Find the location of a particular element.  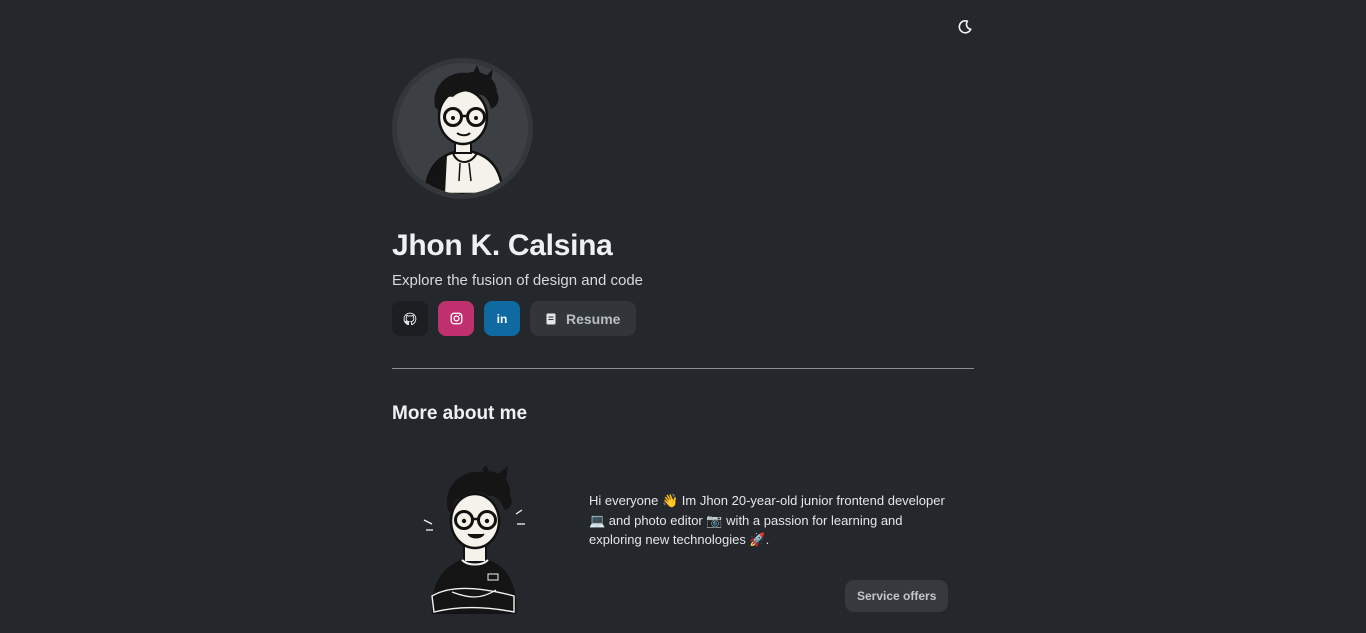

service-offers-button: Service offers is located at coordinates (897, 596).